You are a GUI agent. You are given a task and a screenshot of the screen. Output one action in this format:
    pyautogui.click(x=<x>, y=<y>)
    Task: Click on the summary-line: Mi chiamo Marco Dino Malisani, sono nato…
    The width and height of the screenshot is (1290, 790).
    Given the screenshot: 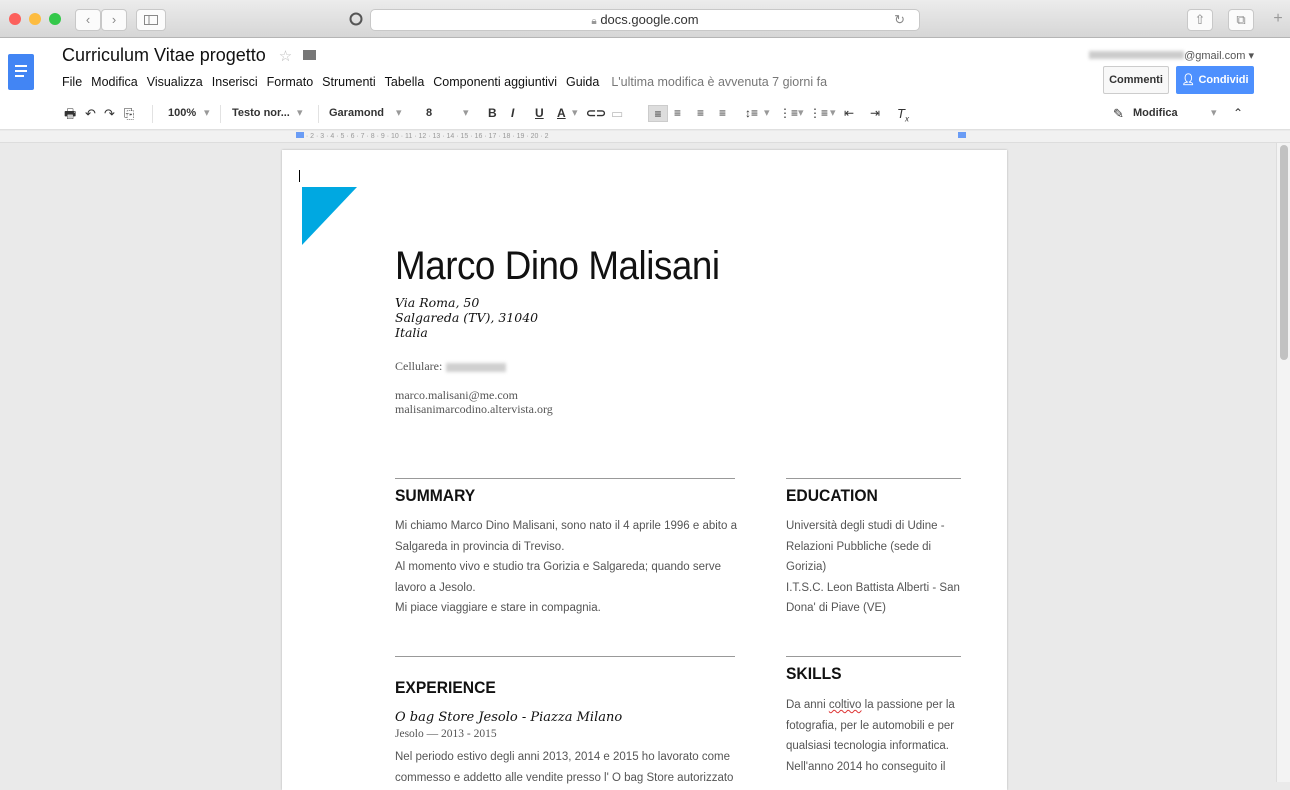 What is the action you would take?
    pyautogui.click(x=566, y=526)
    